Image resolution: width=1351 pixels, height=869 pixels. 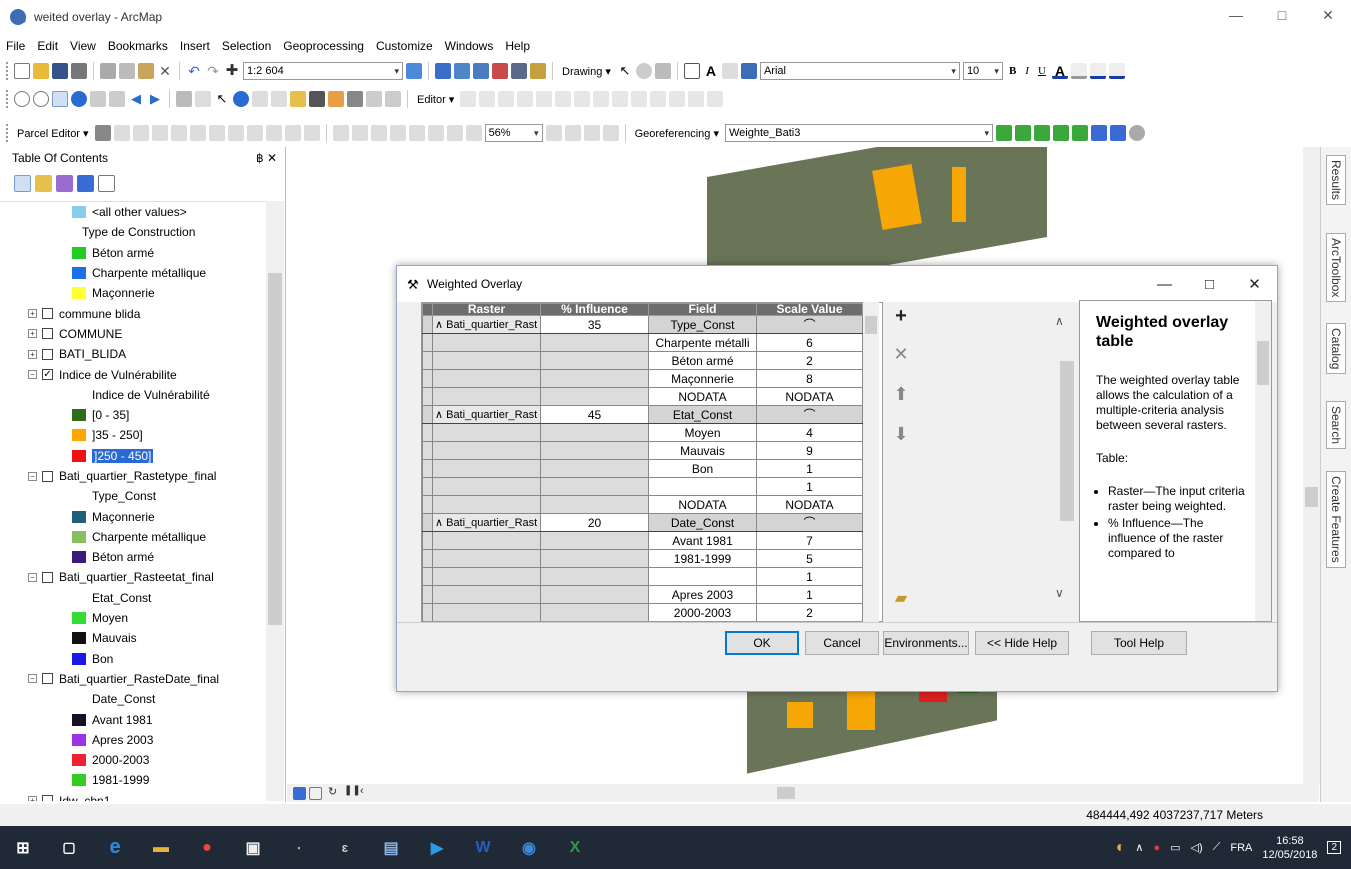 What do you see at coordinates (1003, 133) in the screenshot?
I see `add-control-points-icon` at bounding box center [1003, 133].